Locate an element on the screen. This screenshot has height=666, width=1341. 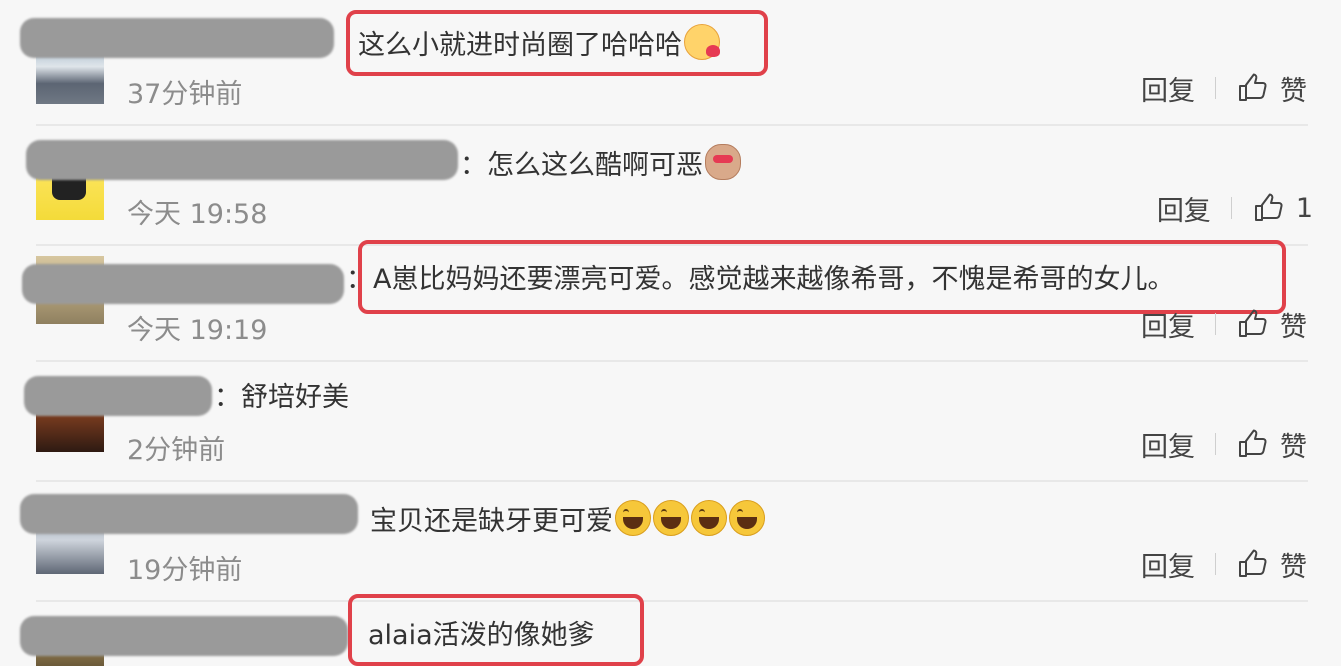
comment-text: 这么小就进时尚圈了哈哈哈 is located at coordinates (539, 44).